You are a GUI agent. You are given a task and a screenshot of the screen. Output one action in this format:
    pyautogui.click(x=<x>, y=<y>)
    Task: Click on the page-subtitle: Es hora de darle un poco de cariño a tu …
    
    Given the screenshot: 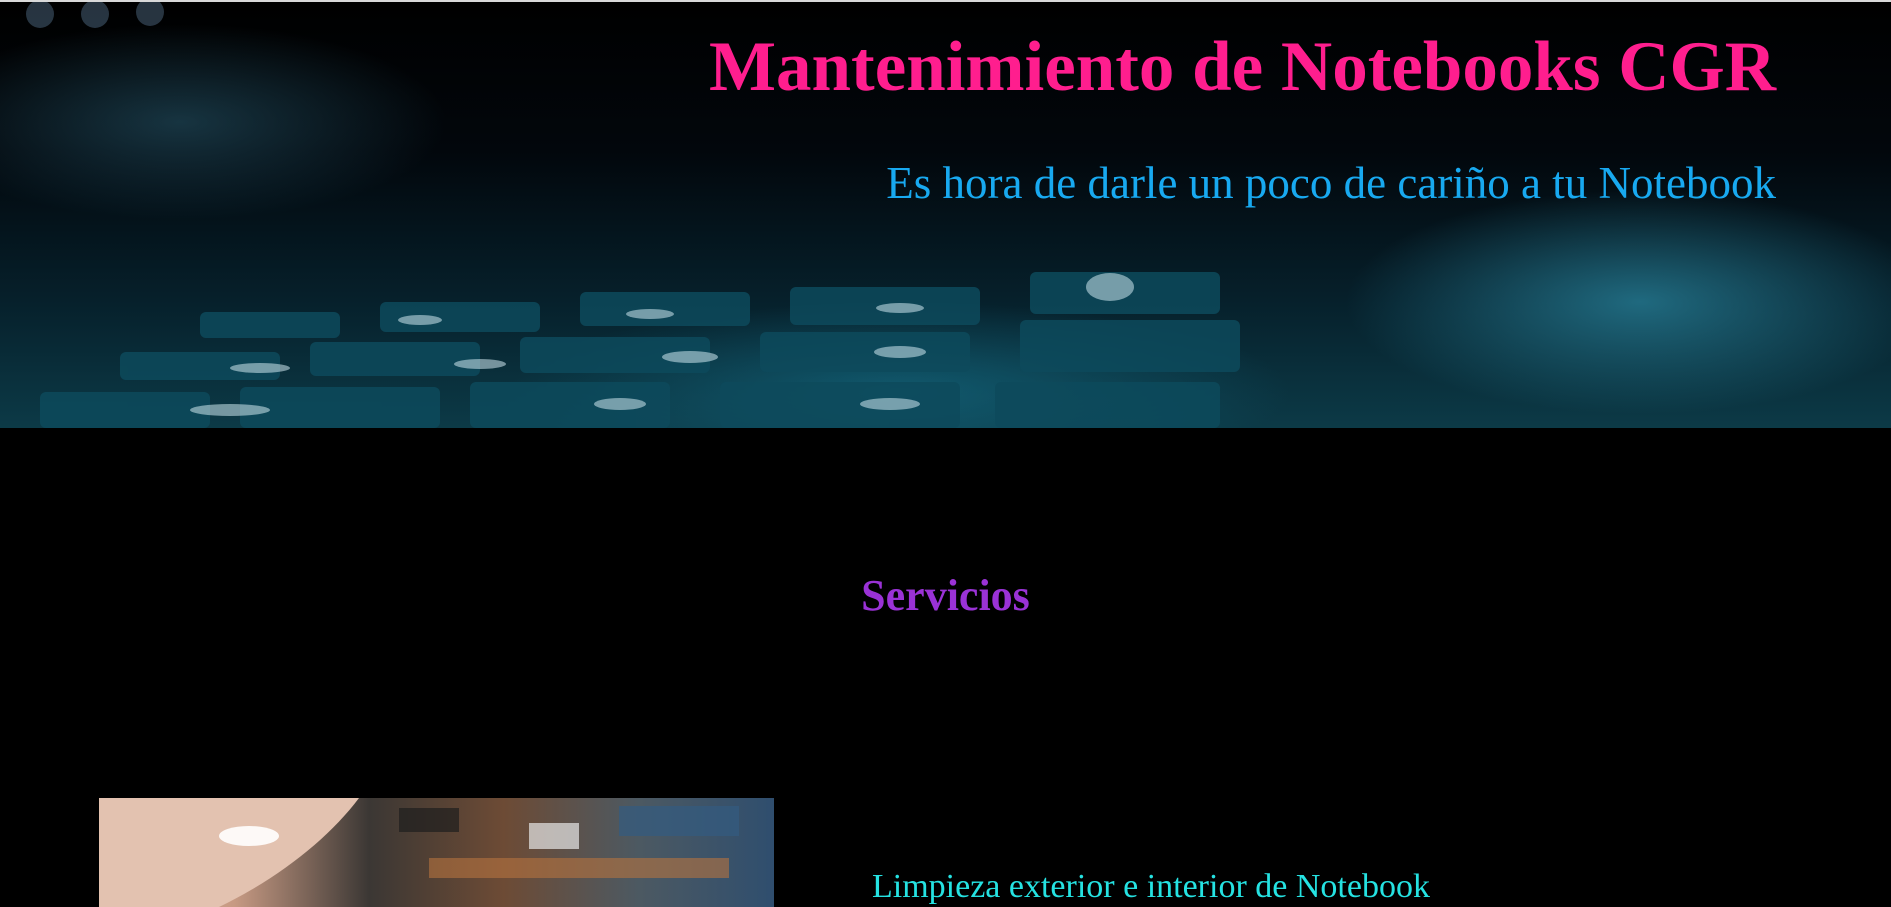 What is the action you would take?
    pyautogui.click(x=1331, y=183)
    